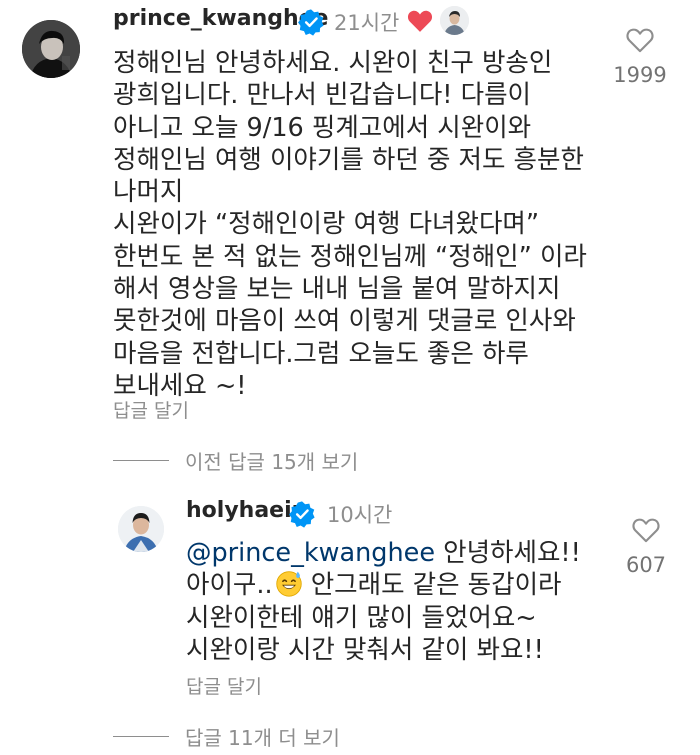 Image resolution: width=700 pixels, height=755 pixels. What do you see at coordinates (367, 23) in the screenshot?
I see `comment-time: 21시간` at bounding box center [367, 23].